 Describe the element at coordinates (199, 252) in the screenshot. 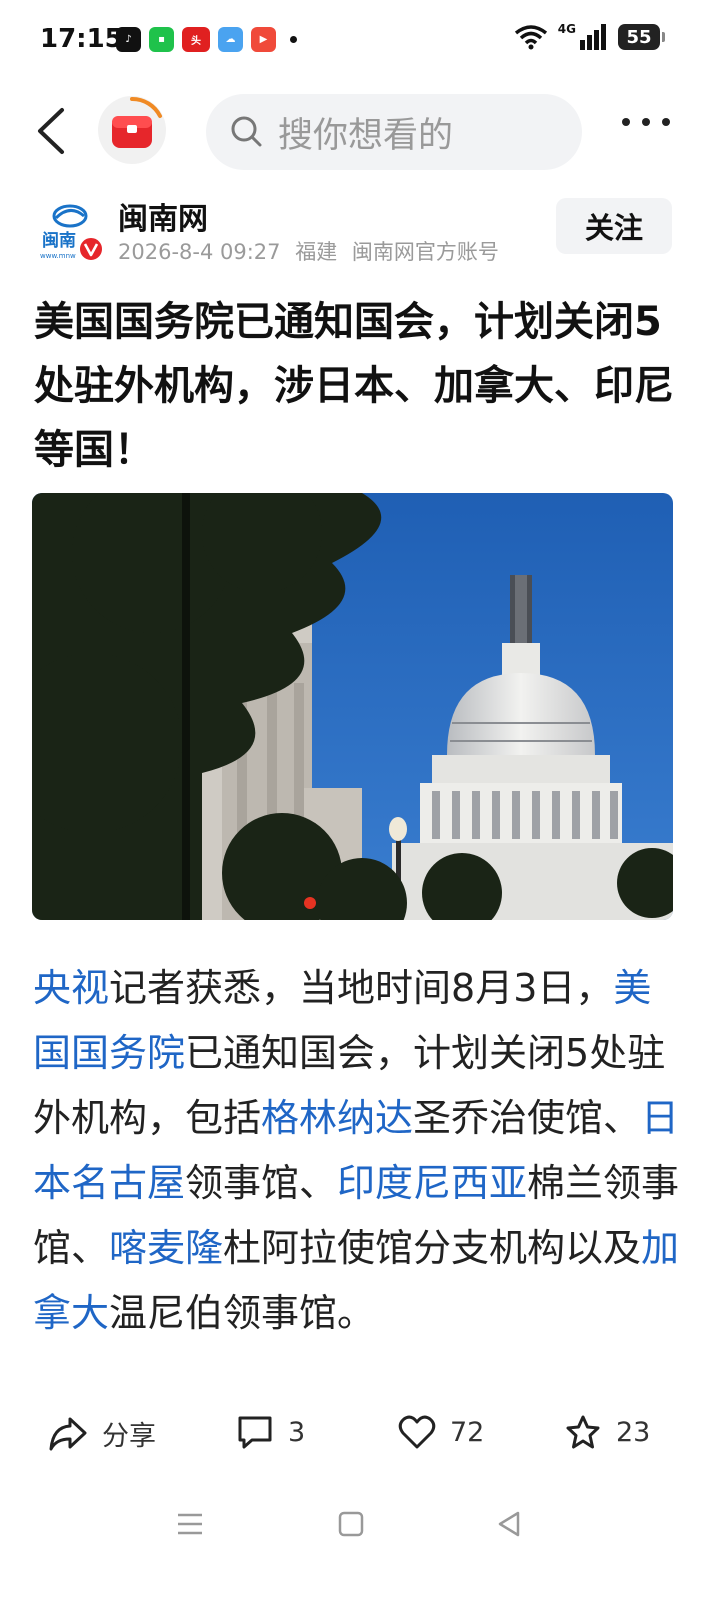

I see `publish-date: 2026-8-4 09:27` at that location.